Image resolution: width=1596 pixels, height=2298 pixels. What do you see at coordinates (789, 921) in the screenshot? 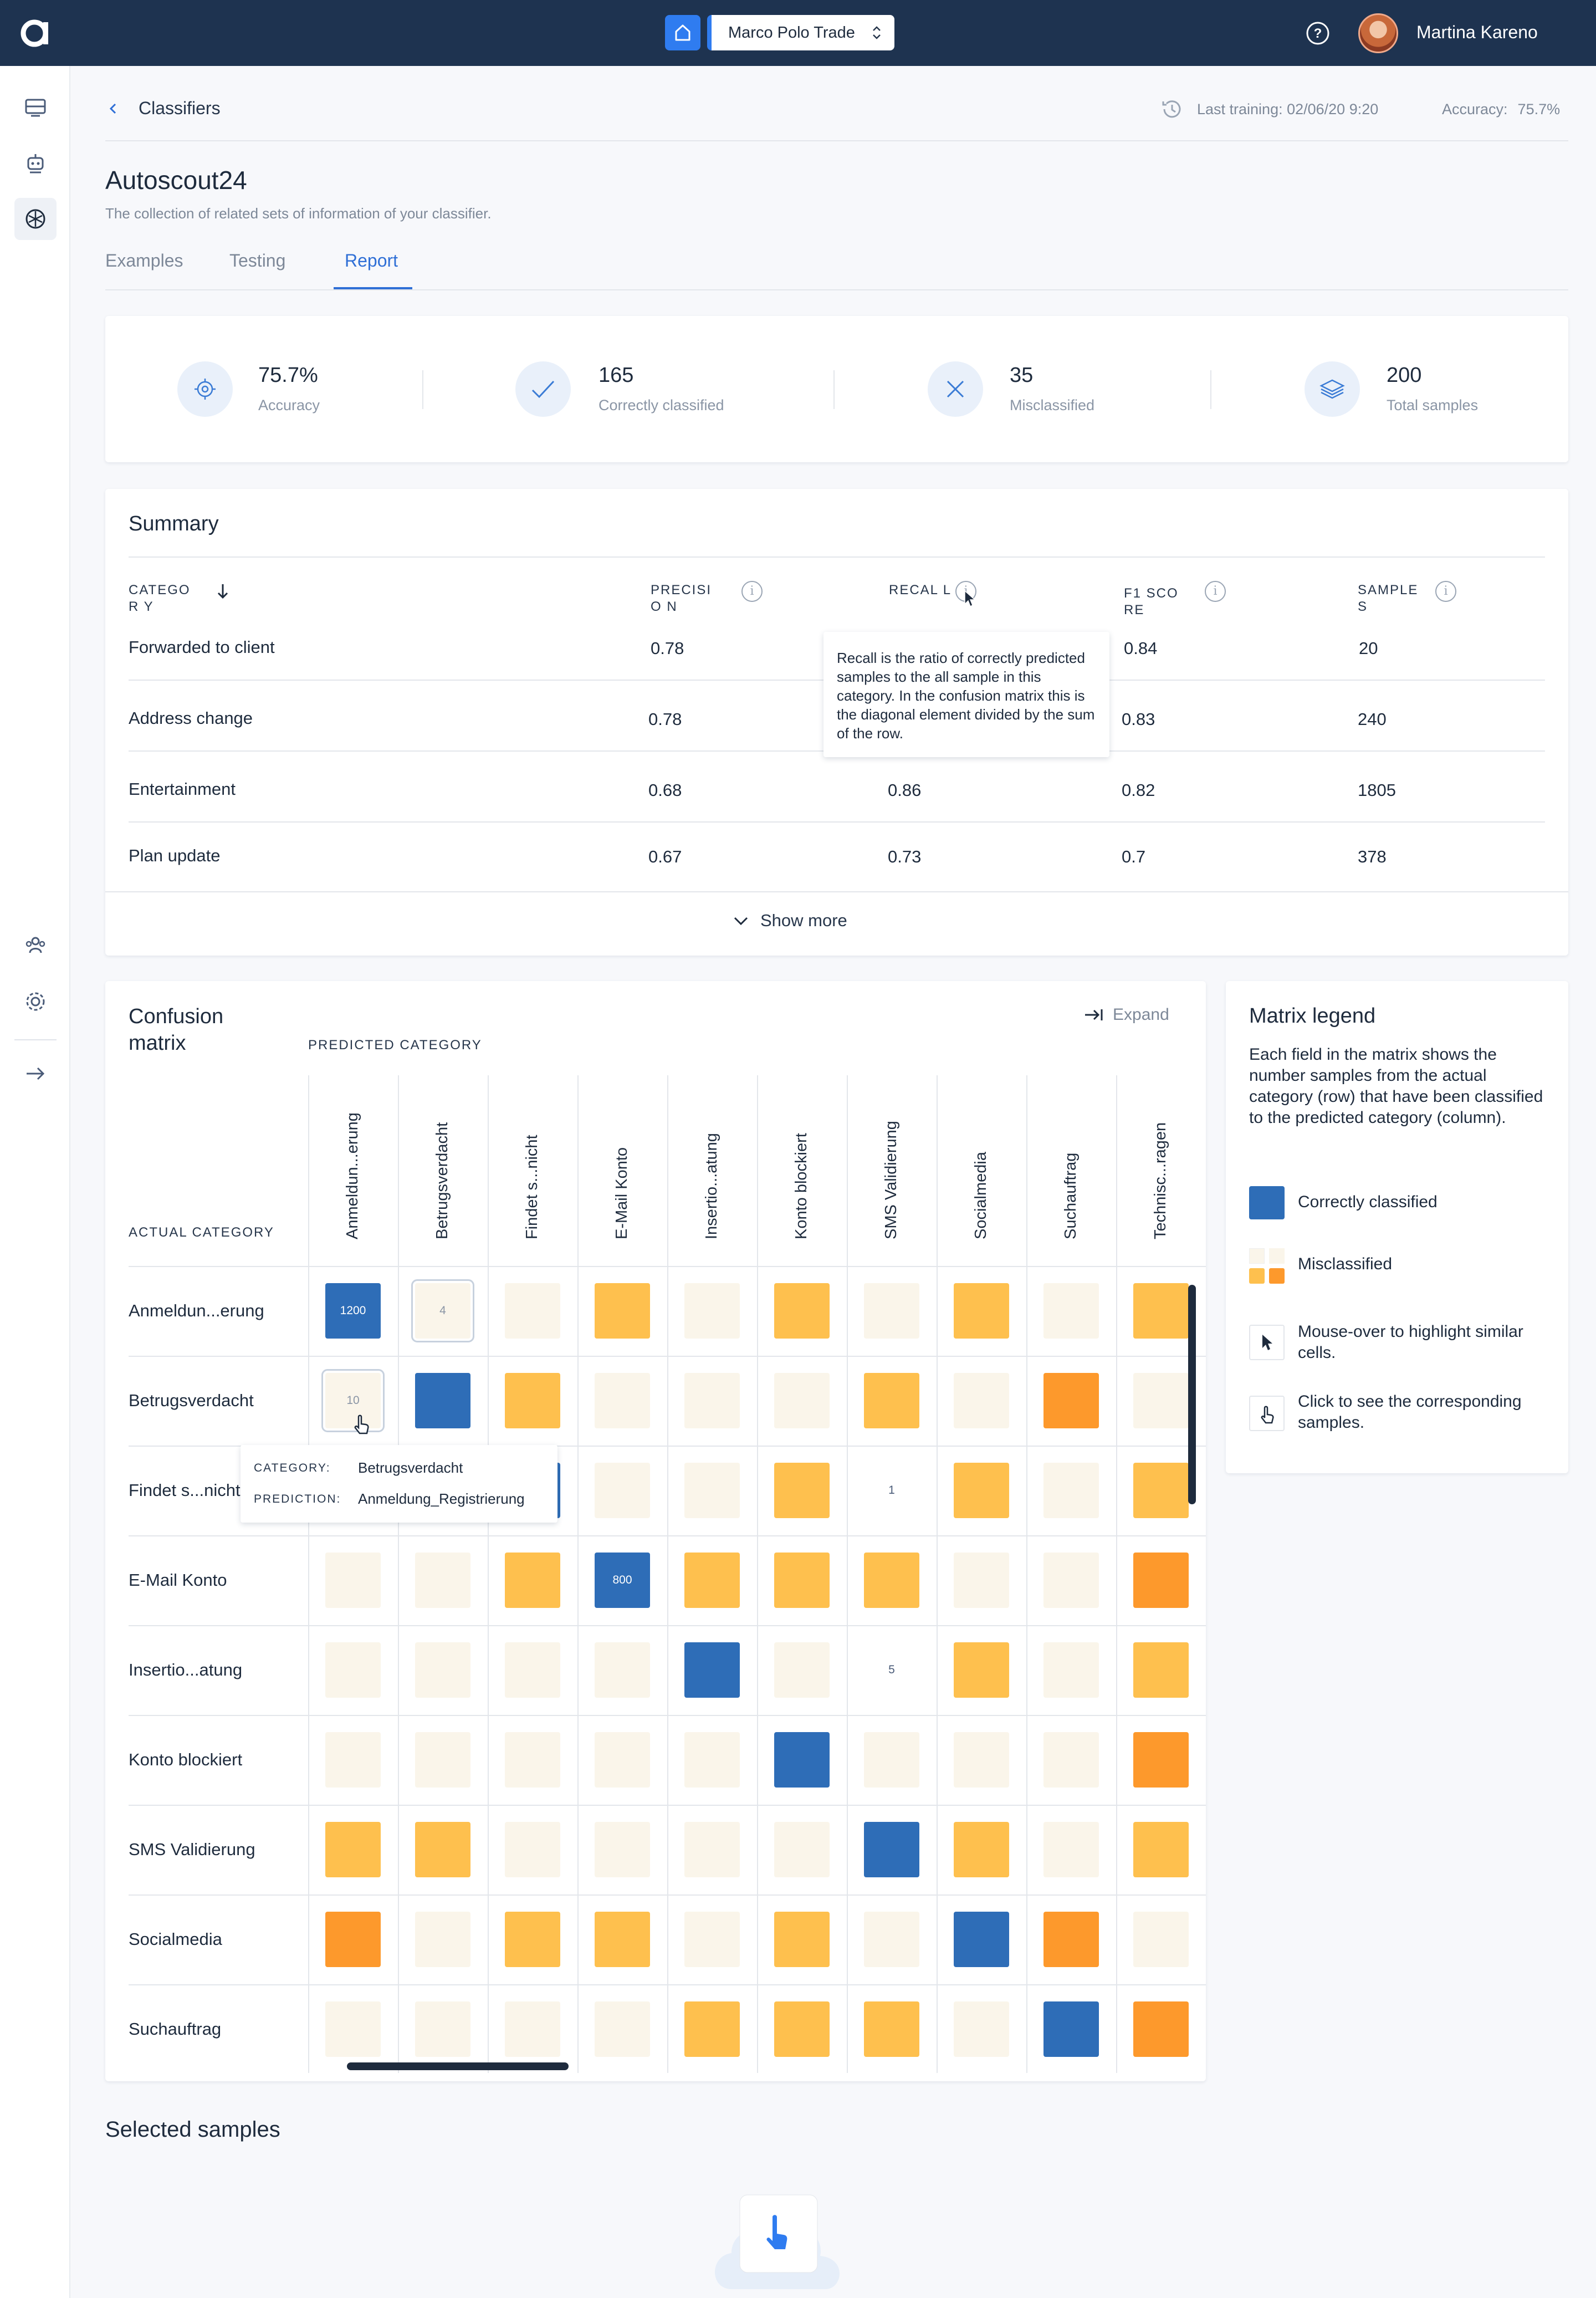
I see `show-more-button: Show more` at bounding box center [789, 921].